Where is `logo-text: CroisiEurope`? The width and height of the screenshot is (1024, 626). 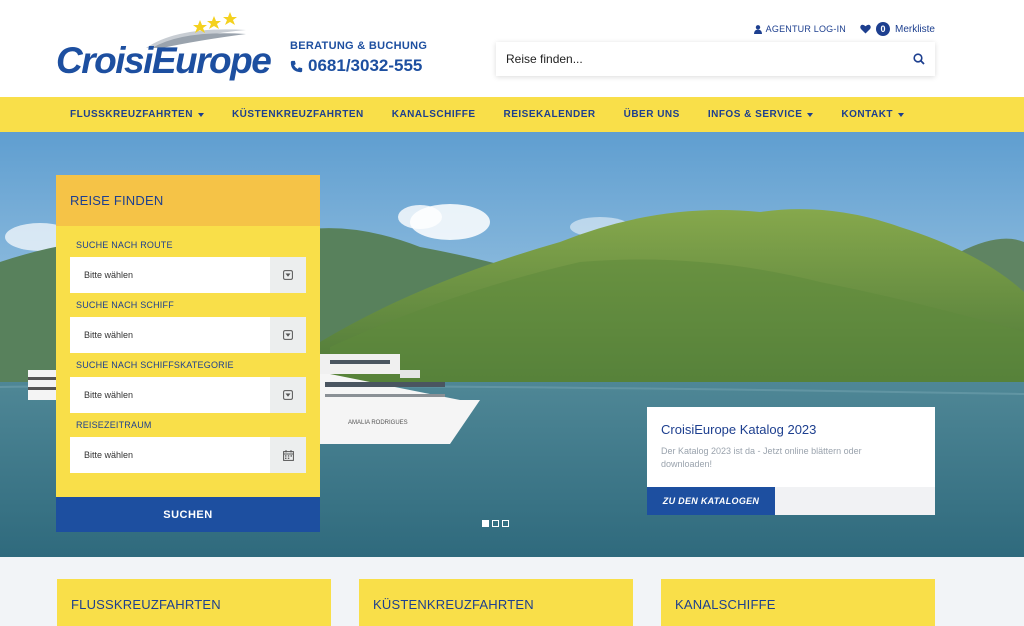
logo-text: CroisiEurope is located at coordinates (164, 60).